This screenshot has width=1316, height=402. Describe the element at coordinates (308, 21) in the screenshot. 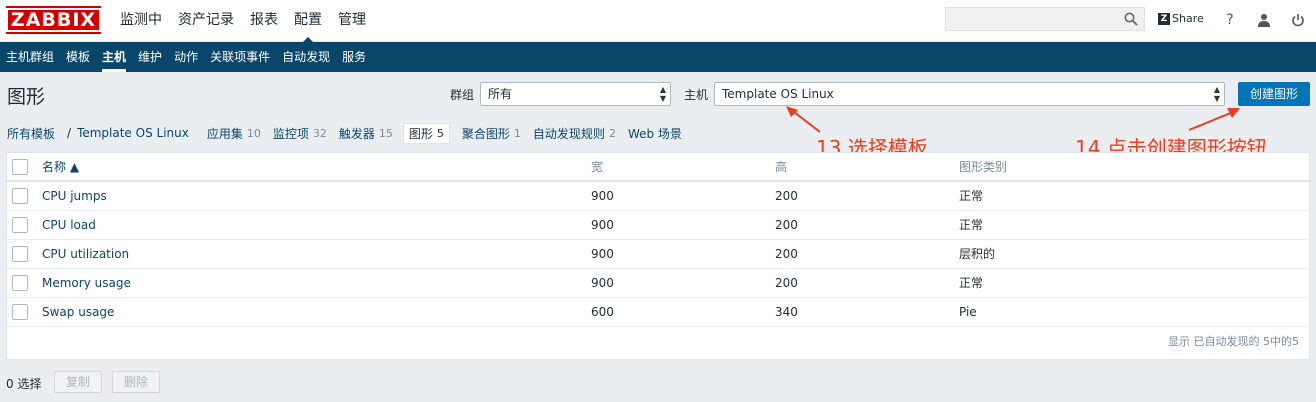

I see `top-menu-configuration: 配置` at that location.